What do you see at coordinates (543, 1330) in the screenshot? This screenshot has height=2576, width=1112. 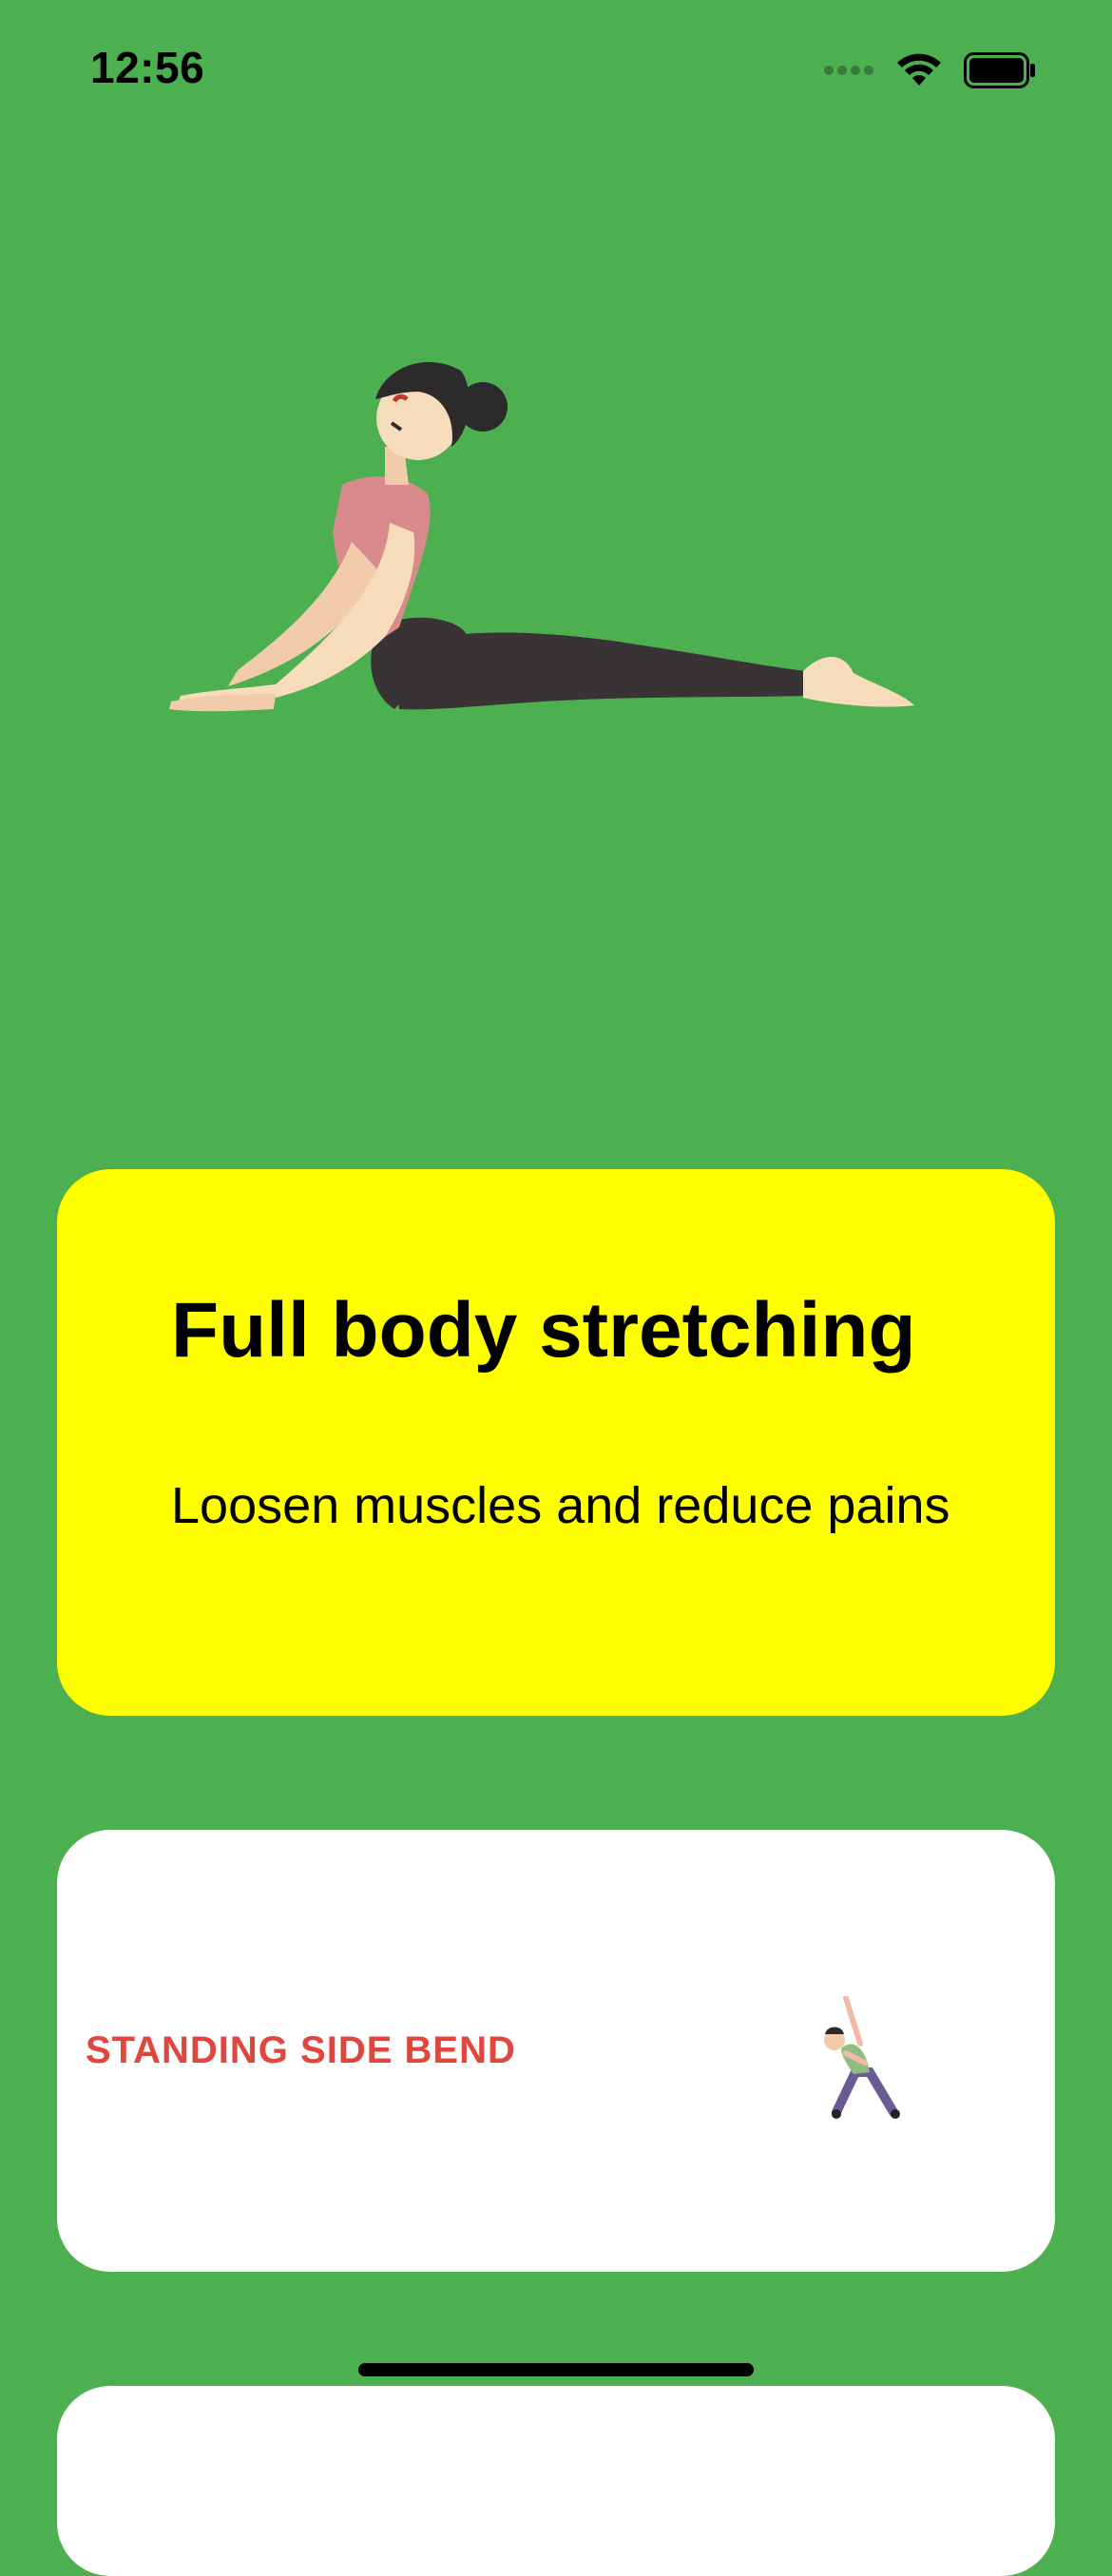 I see `feature-title: Full body stretching` at bounding box center [543, 1330].